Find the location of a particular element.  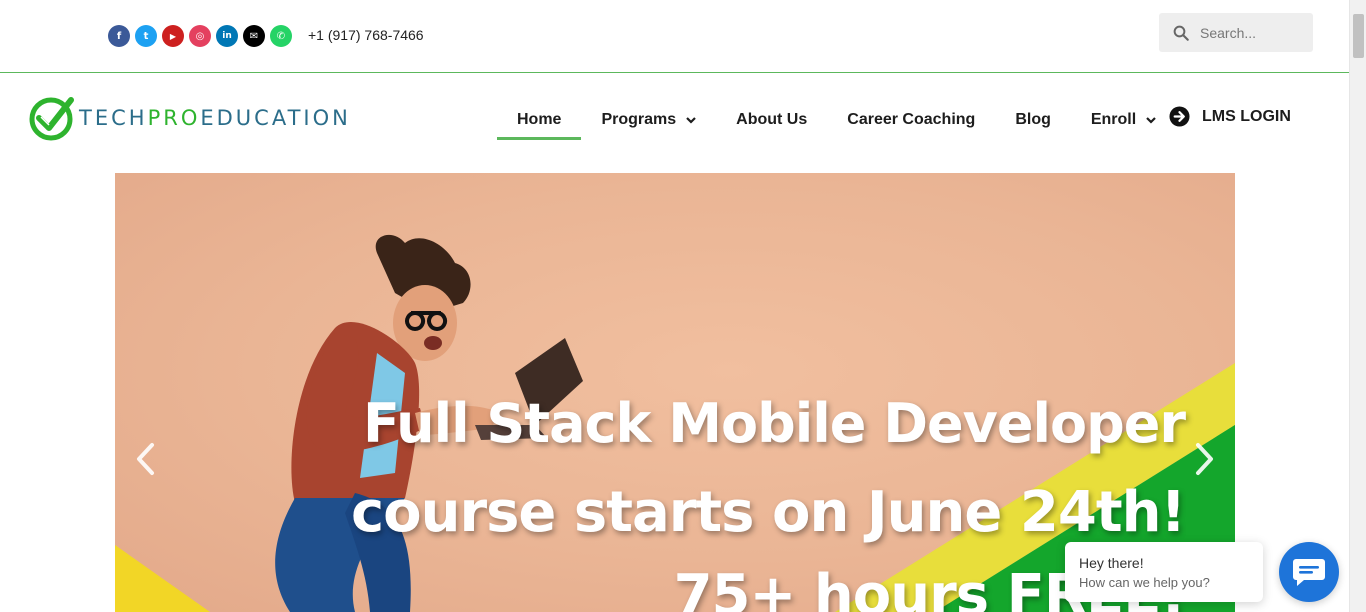

top-bar: f t ▶ ◎ in ✉ ✆ +1 (917) 768-7466 is located at coordinates (674, 36).